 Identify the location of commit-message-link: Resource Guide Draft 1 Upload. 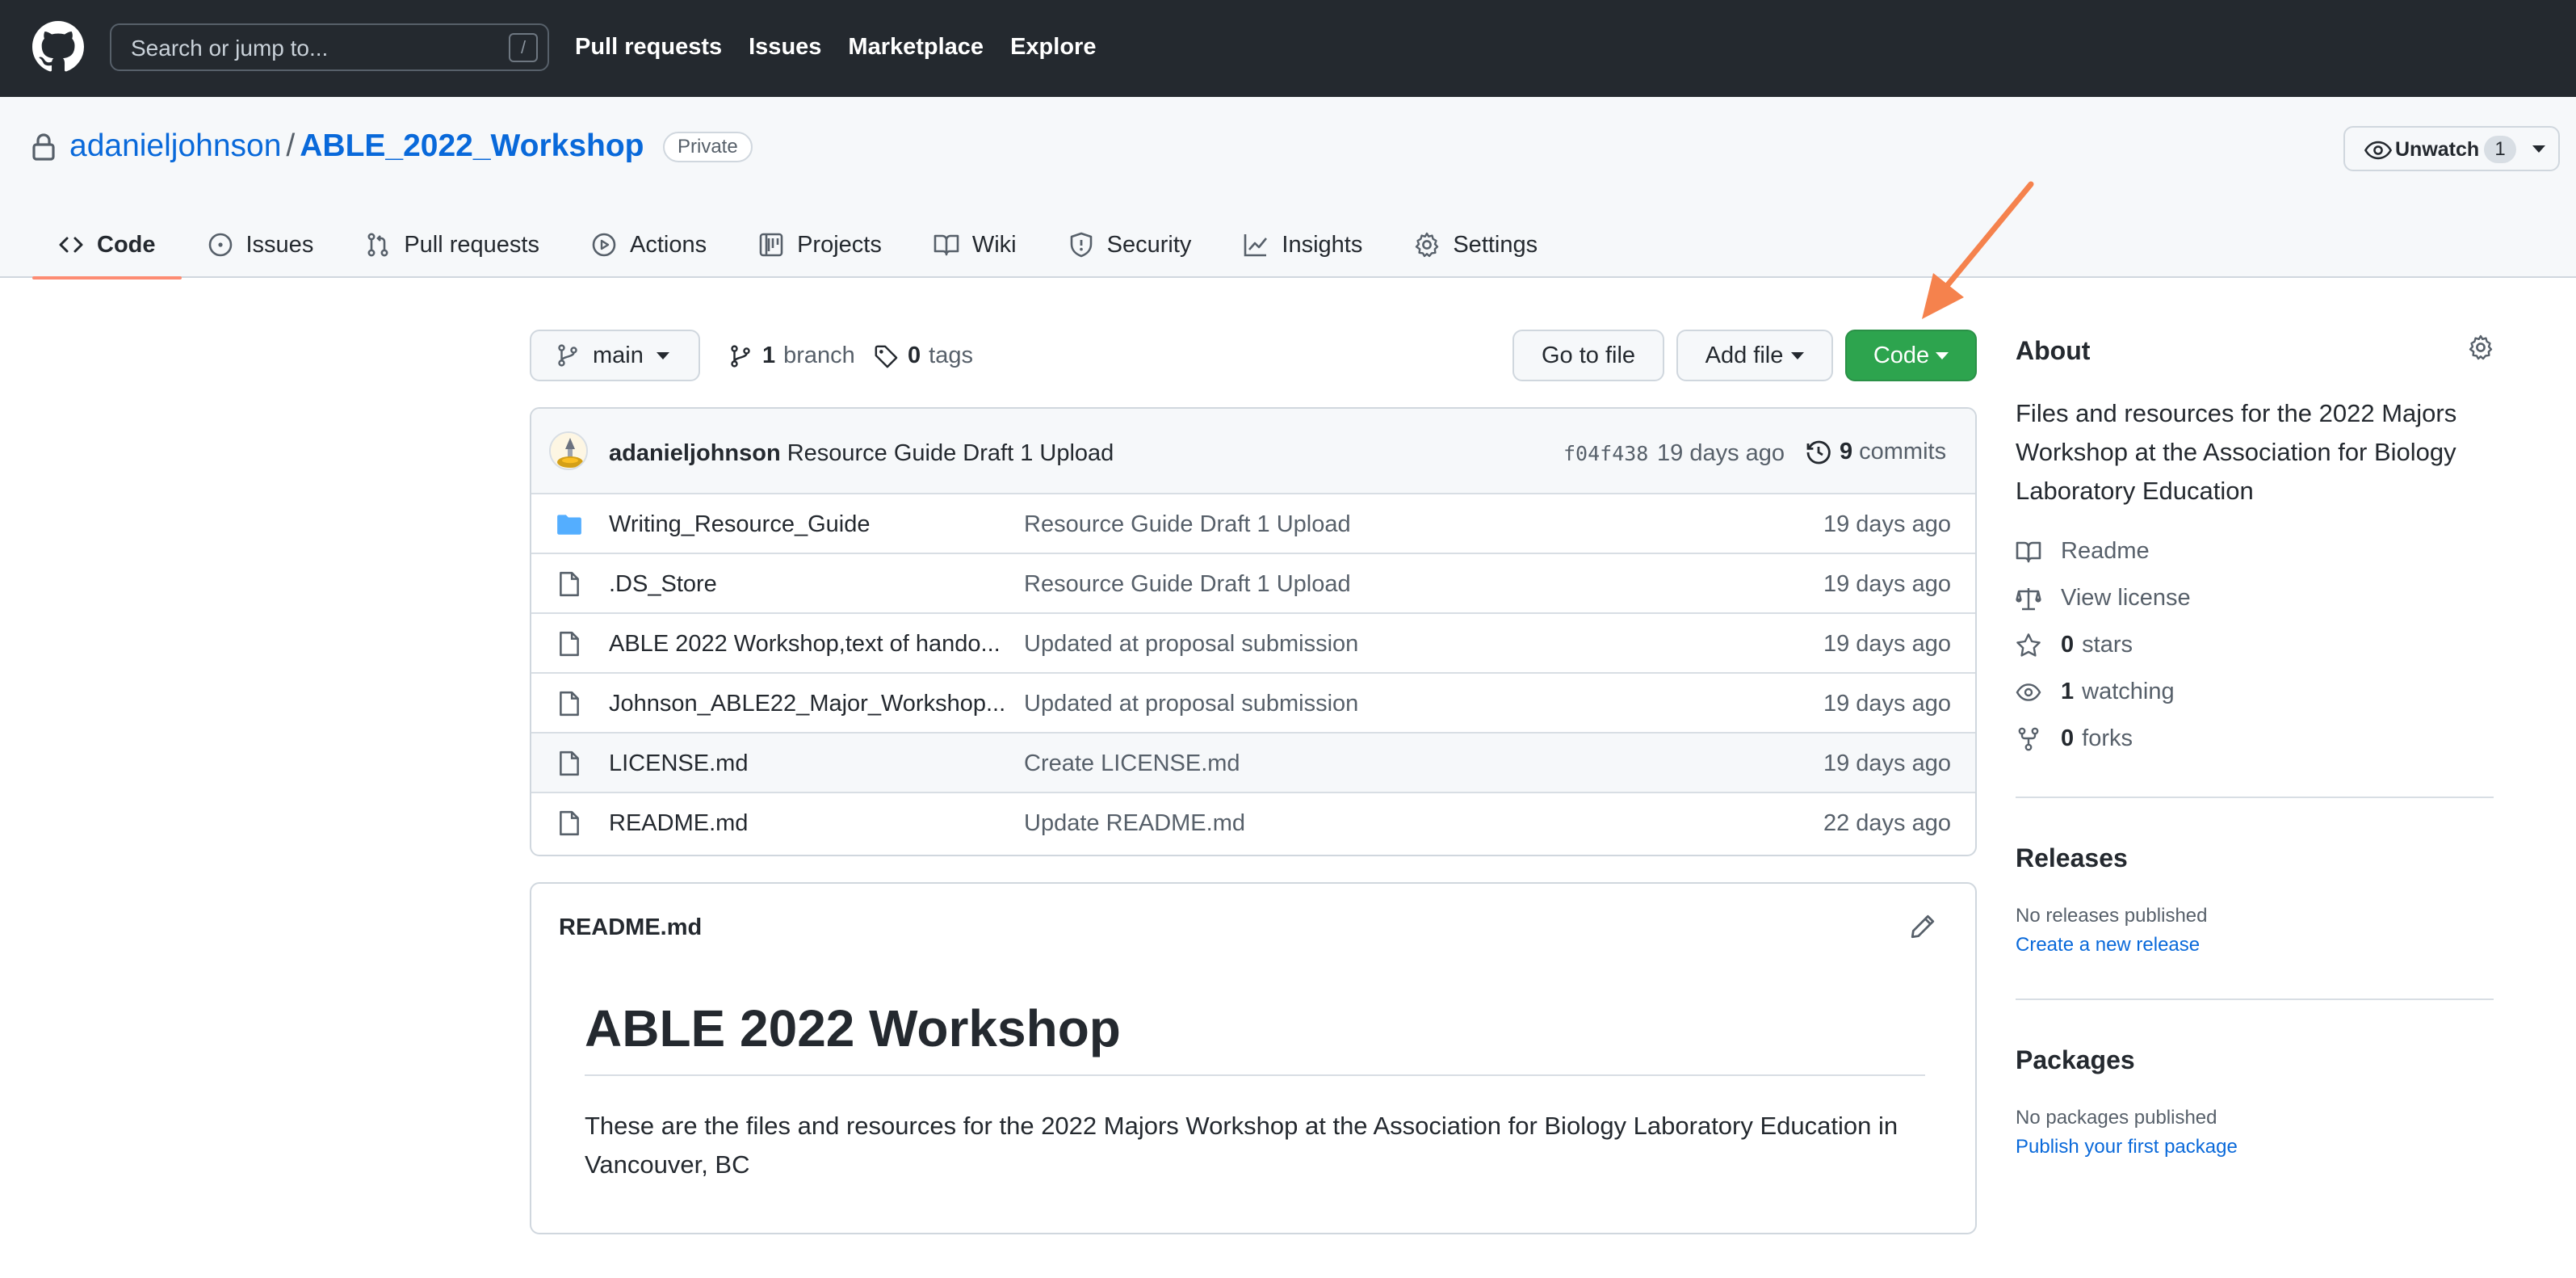
(950, 453).